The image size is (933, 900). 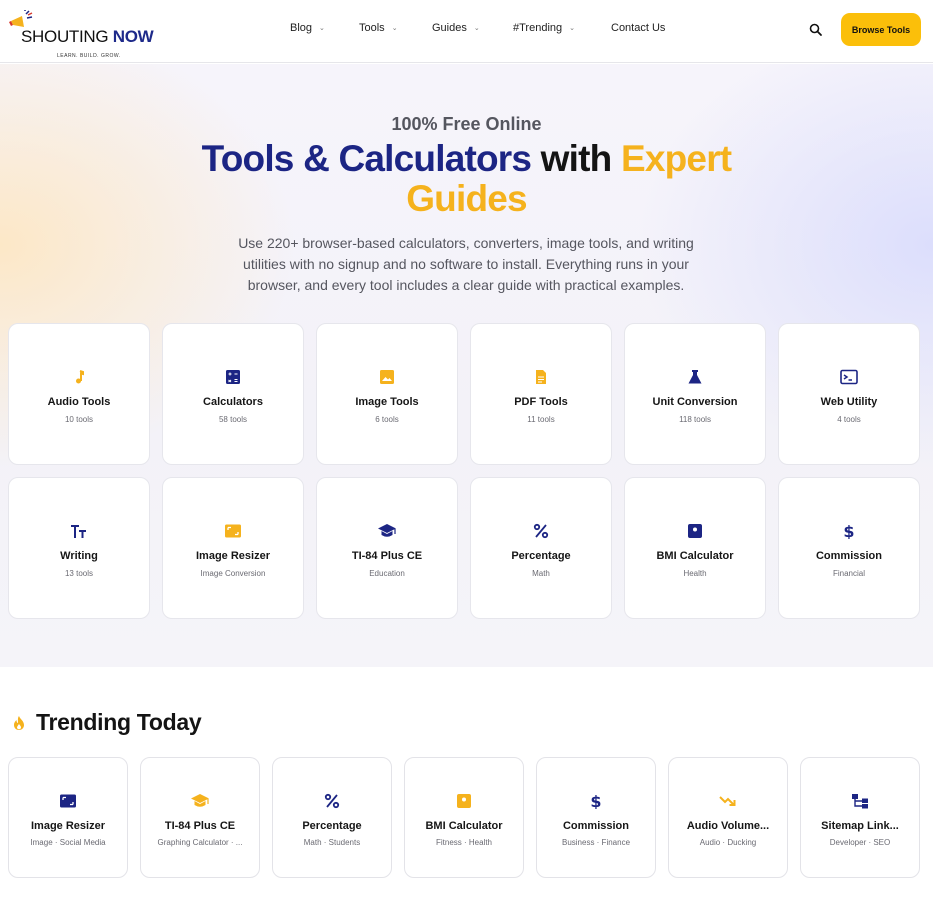 What do you see at coordinates (68, 842) in the screenshot?
I see `card-tags: Image · Social Media` at bounding box center [68, 842].